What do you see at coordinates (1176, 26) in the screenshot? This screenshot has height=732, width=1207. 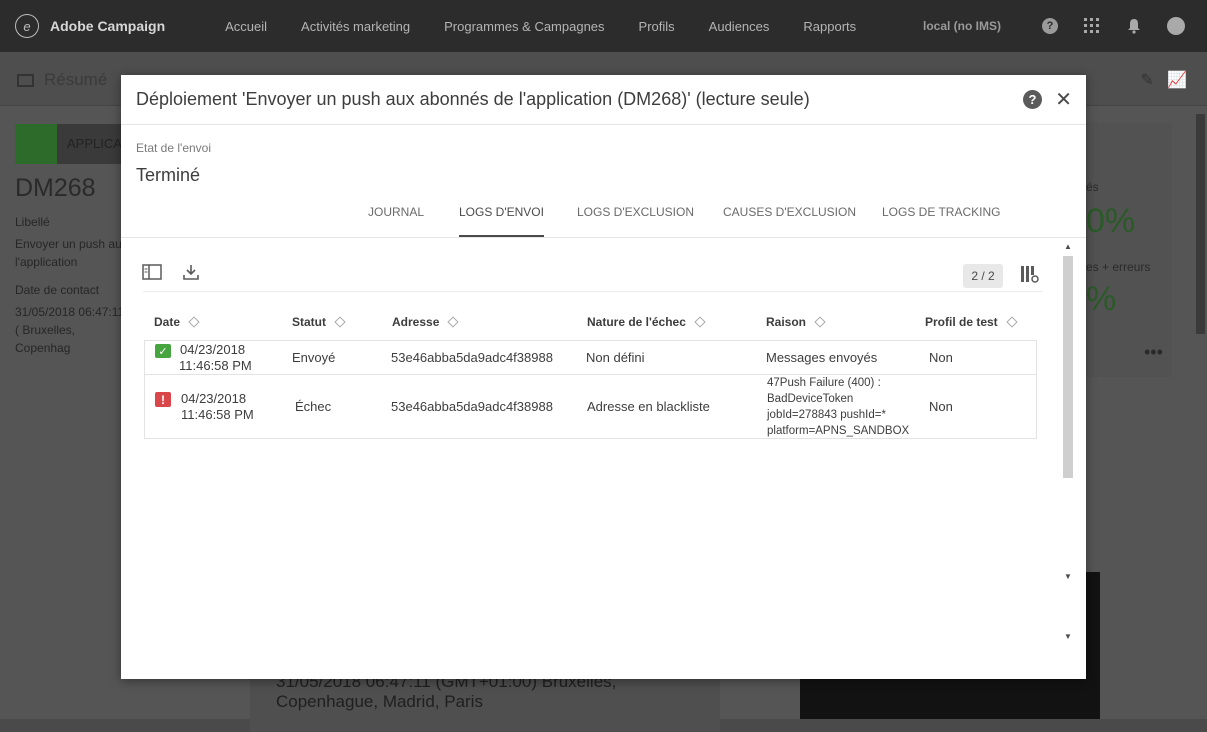 I see `avatar` at bounding box center [1176, 26].